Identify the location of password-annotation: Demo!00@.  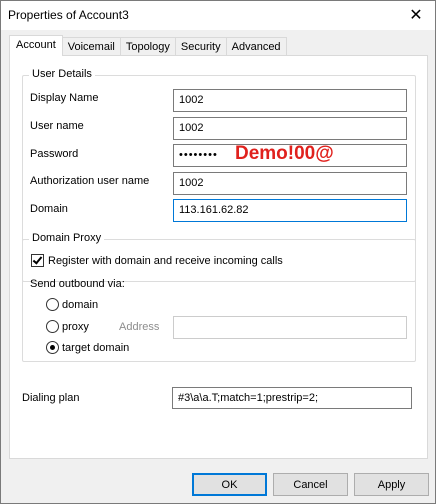
(284, 153).